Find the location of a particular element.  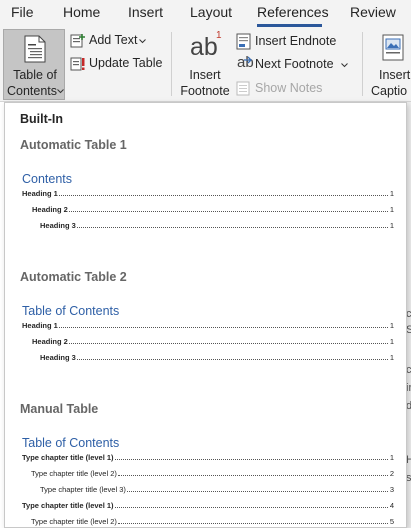

gallery-section-header: Built-In is located at coordinates (42, 119).